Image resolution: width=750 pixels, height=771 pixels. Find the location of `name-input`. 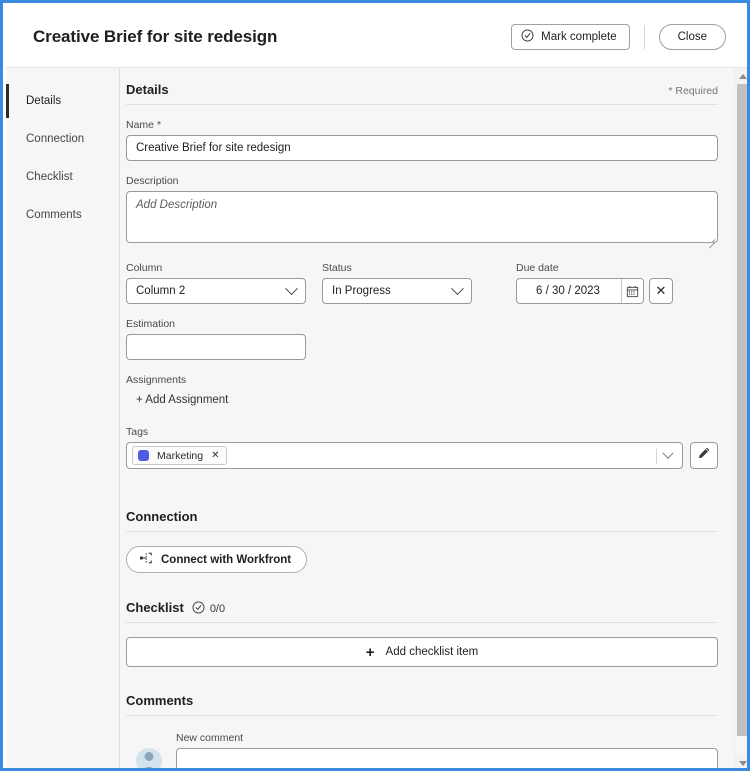

name-input is located at coordinates (422, 148).